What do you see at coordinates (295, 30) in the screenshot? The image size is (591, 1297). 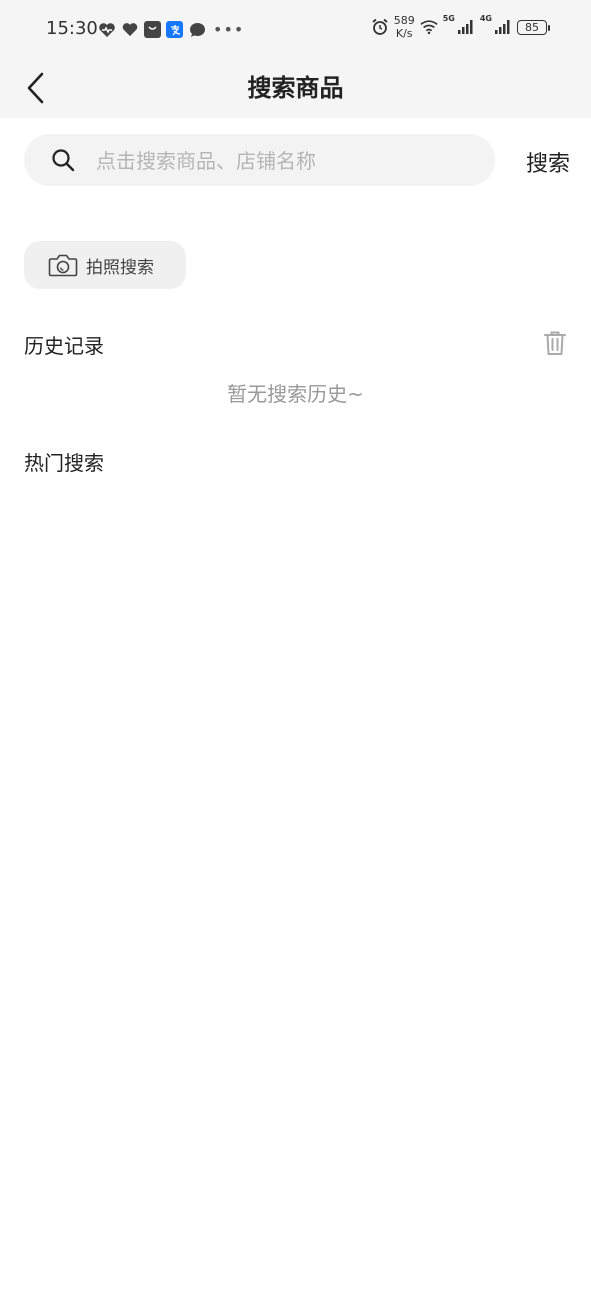 I see `status-bar: 15:30 ••• 589 K/s 5G 4G 85` at bounding box center [295, 30].